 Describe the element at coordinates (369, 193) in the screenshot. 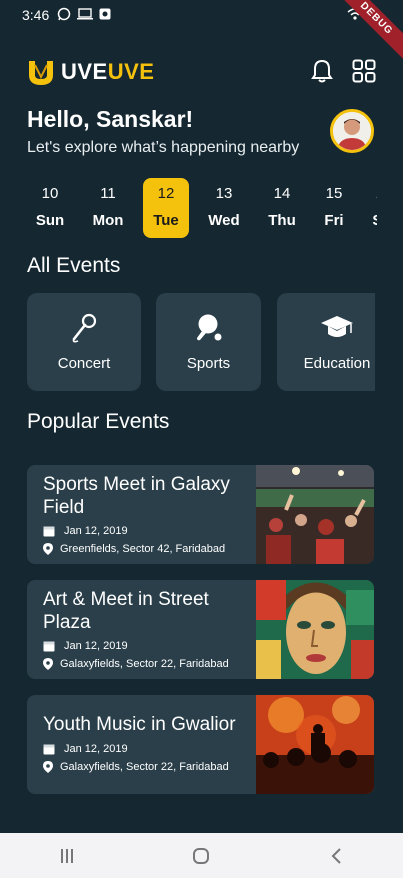

I see `date-number: 16` at that location.